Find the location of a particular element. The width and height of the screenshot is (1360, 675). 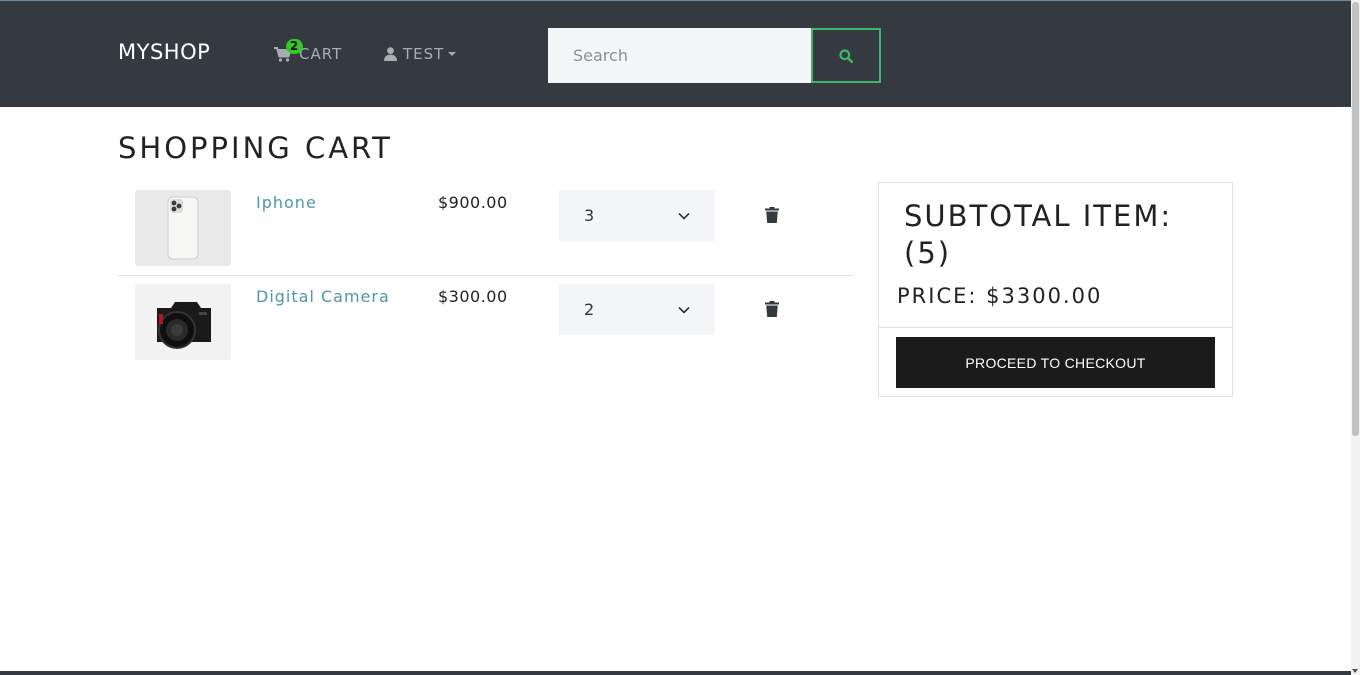

caret-down-icon is located at coordinates (452, 54).